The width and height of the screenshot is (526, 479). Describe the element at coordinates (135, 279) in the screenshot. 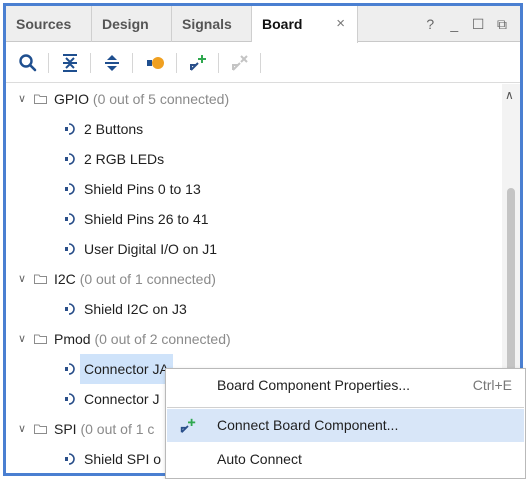

I see `tree-group-label: I2C (0 out of 1 connected)` at that location.